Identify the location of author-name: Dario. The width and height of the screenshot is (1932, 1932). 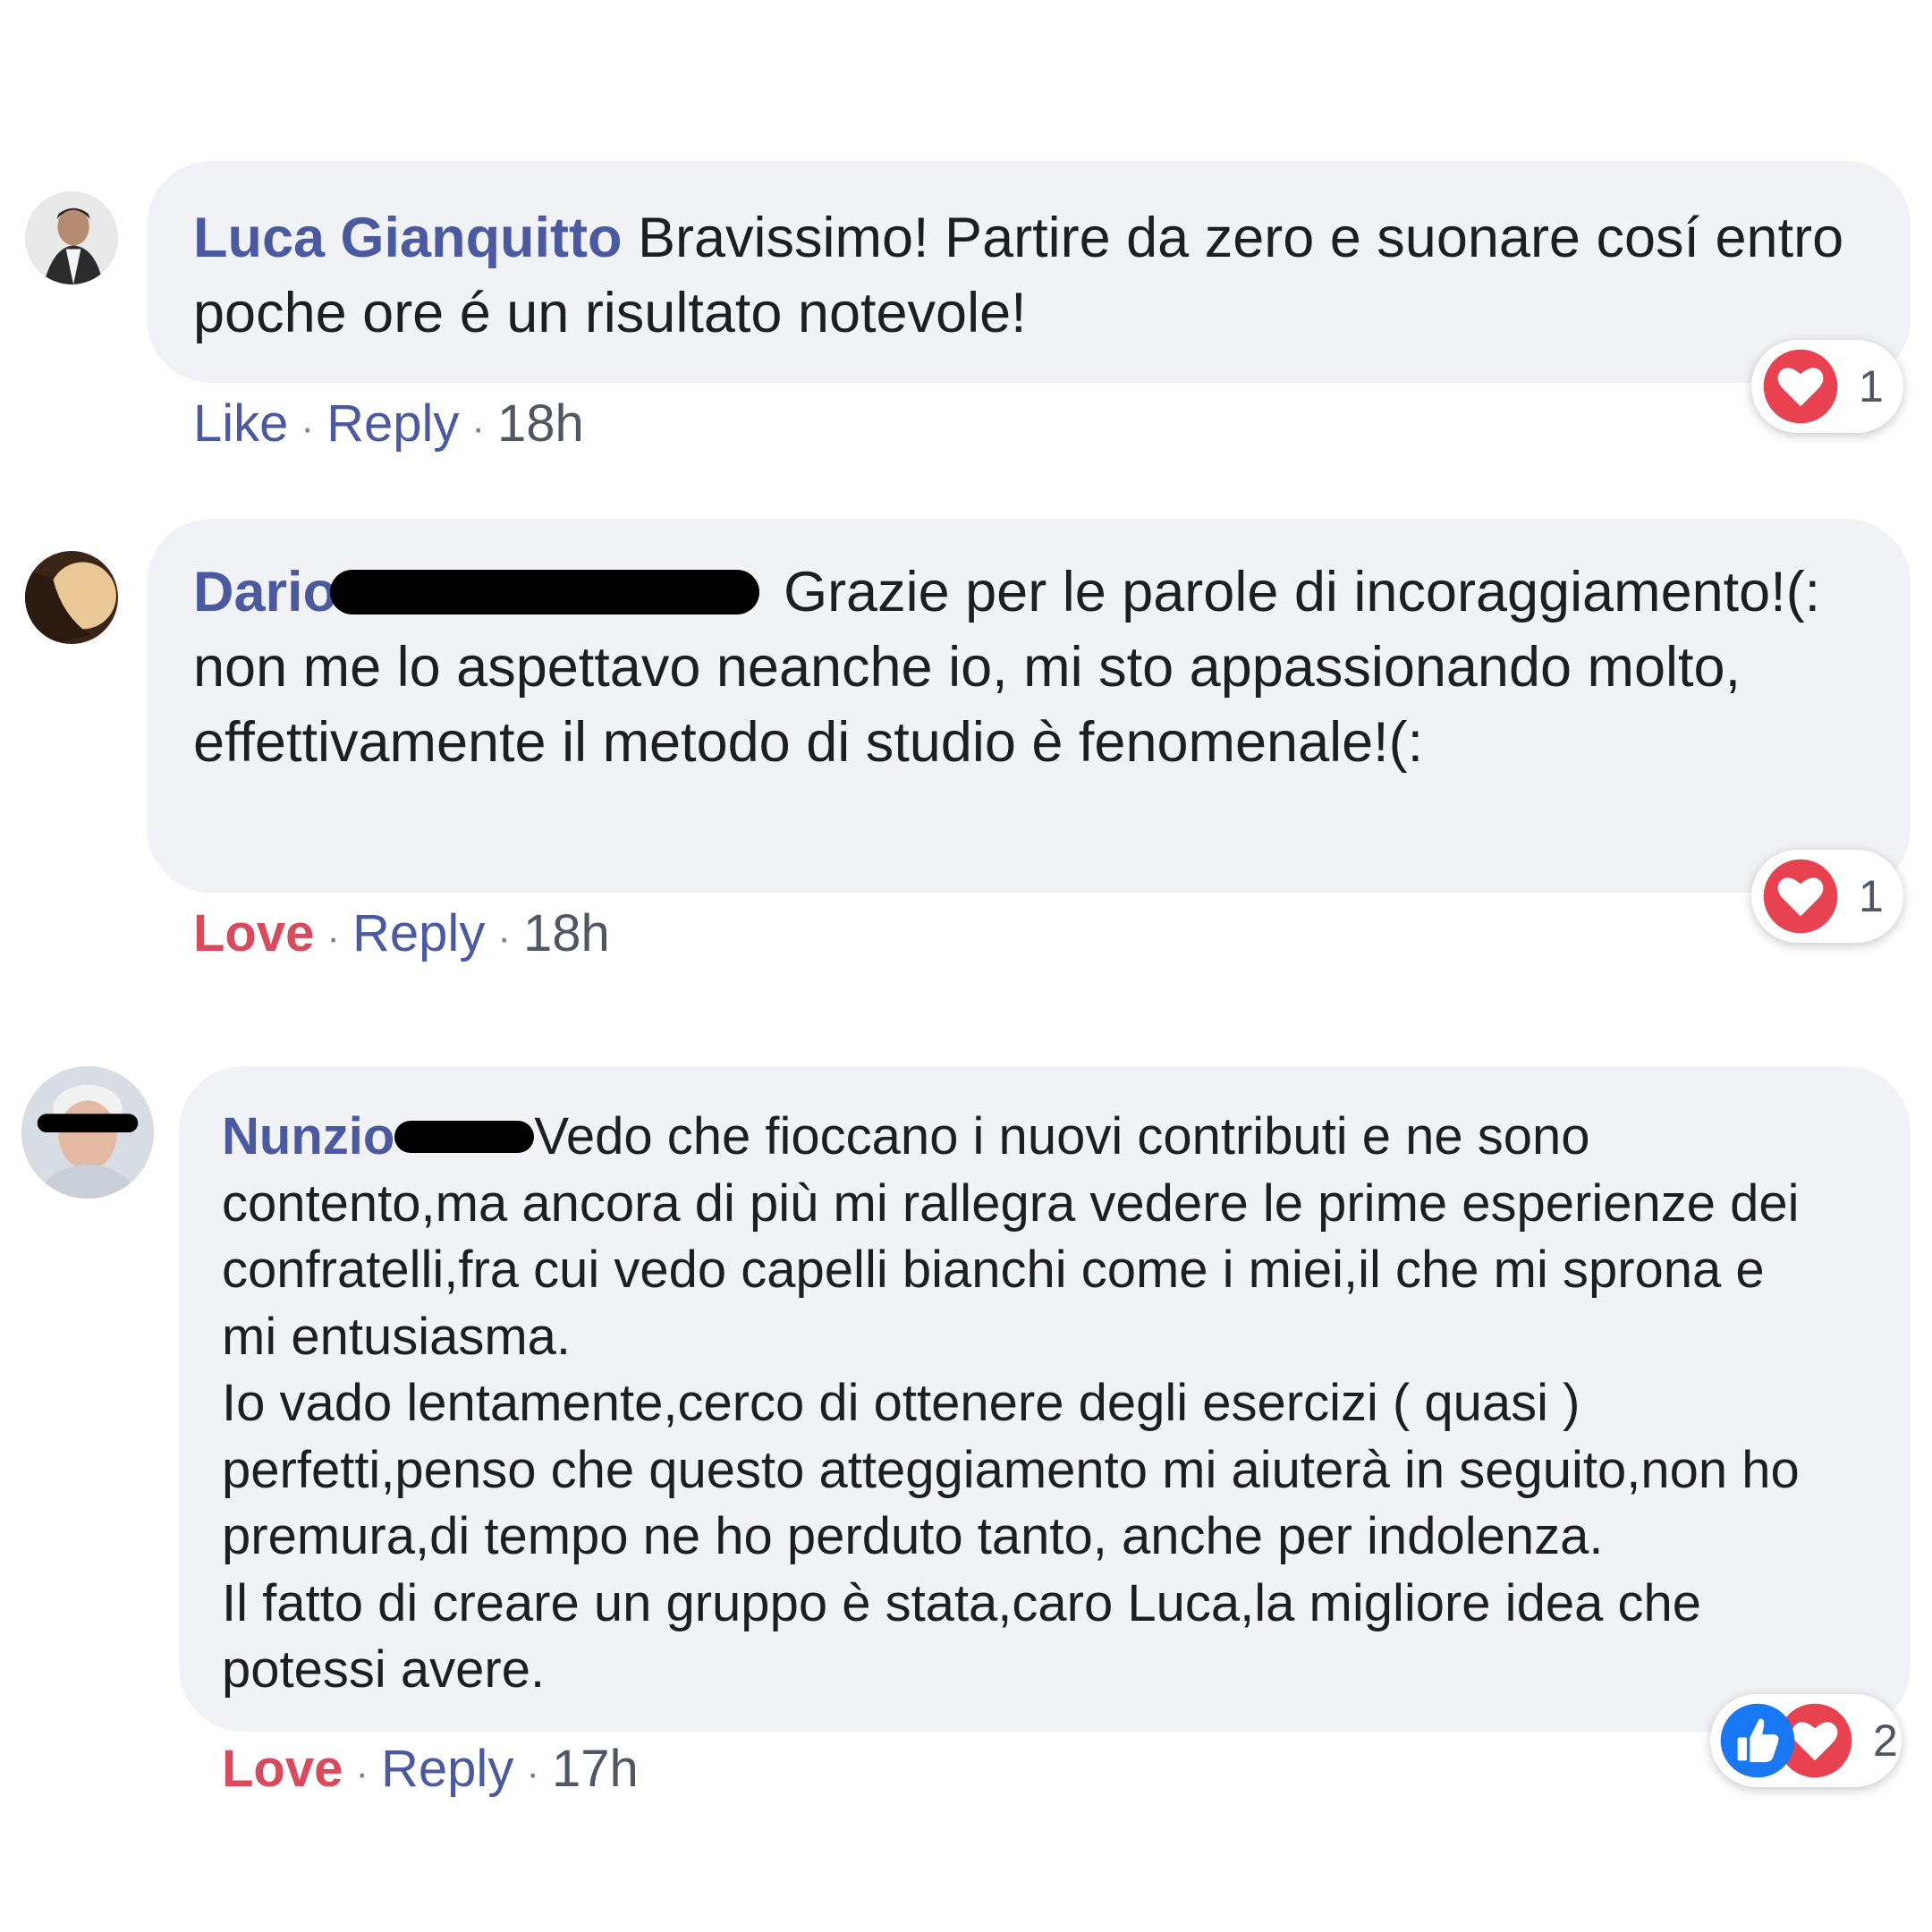
(265, 592).